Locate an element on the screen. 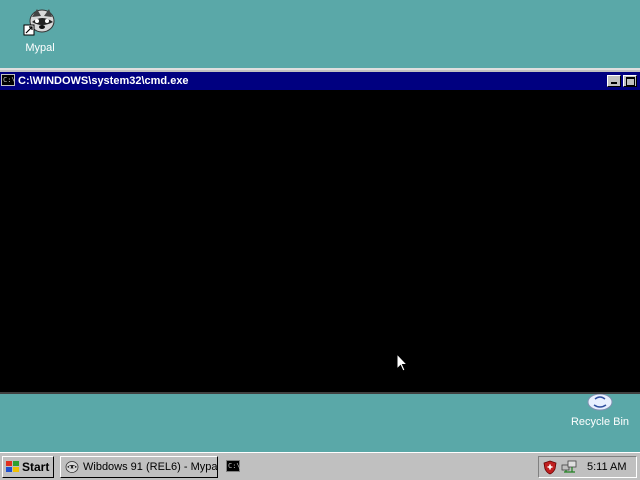 The width and height of the screenshot is (640, 480). window-titlebar: C:\ C:\WINDOWS\system32\cmd.exe is located at coordinates (320, 81).